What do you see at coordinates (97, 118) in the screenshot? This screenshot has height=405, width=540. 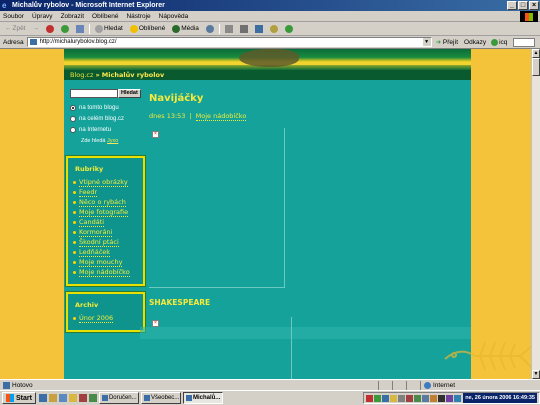 I see `radio-all-blogcz: na celém blog.cz` at bounding box center [97, 118].